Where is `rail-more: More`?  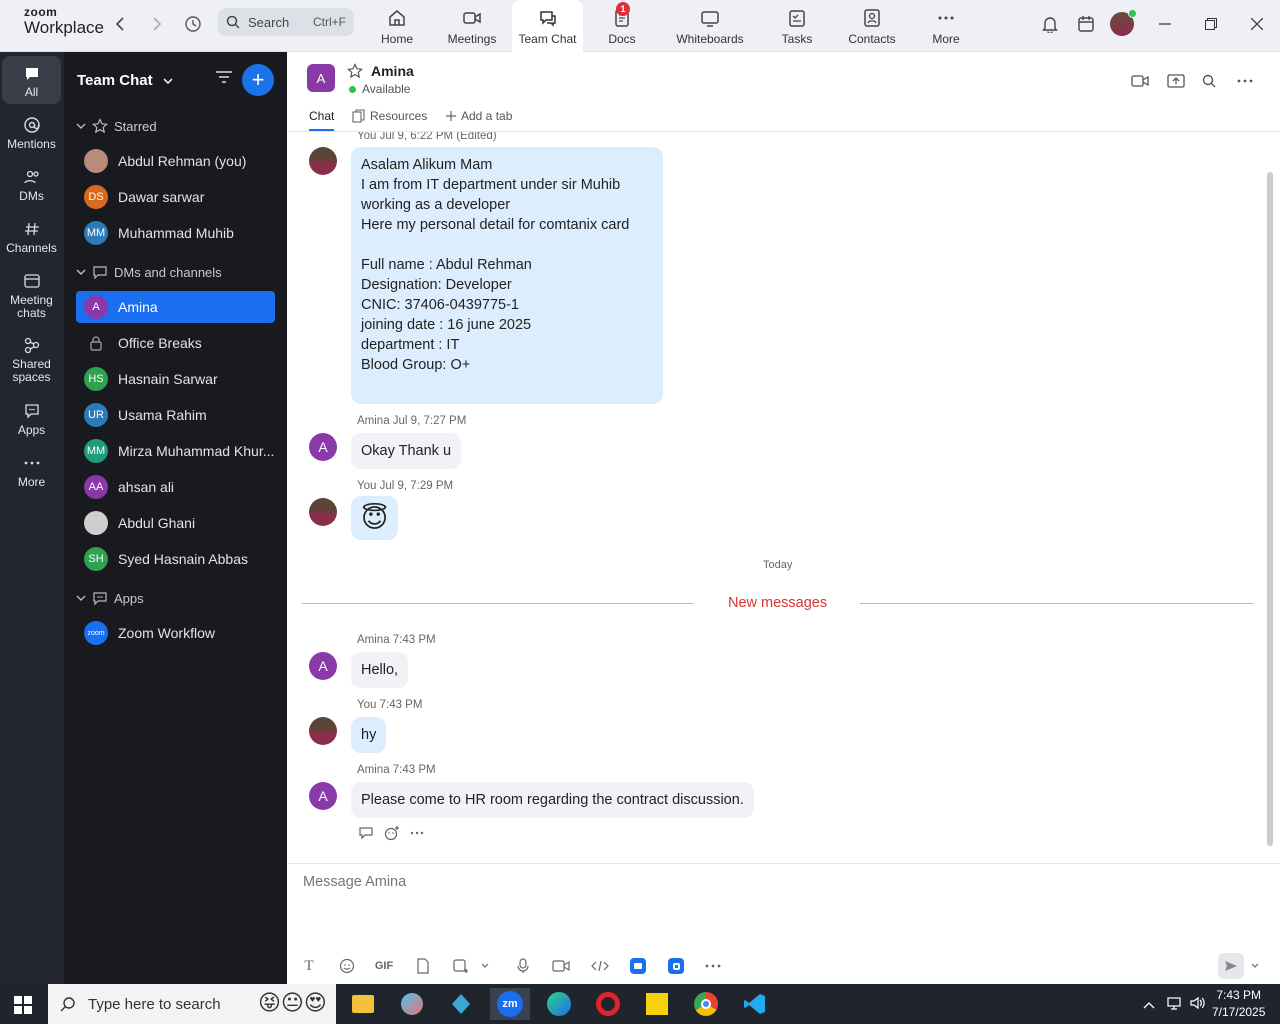
rail-more: More is located at coordinates (31, 471).